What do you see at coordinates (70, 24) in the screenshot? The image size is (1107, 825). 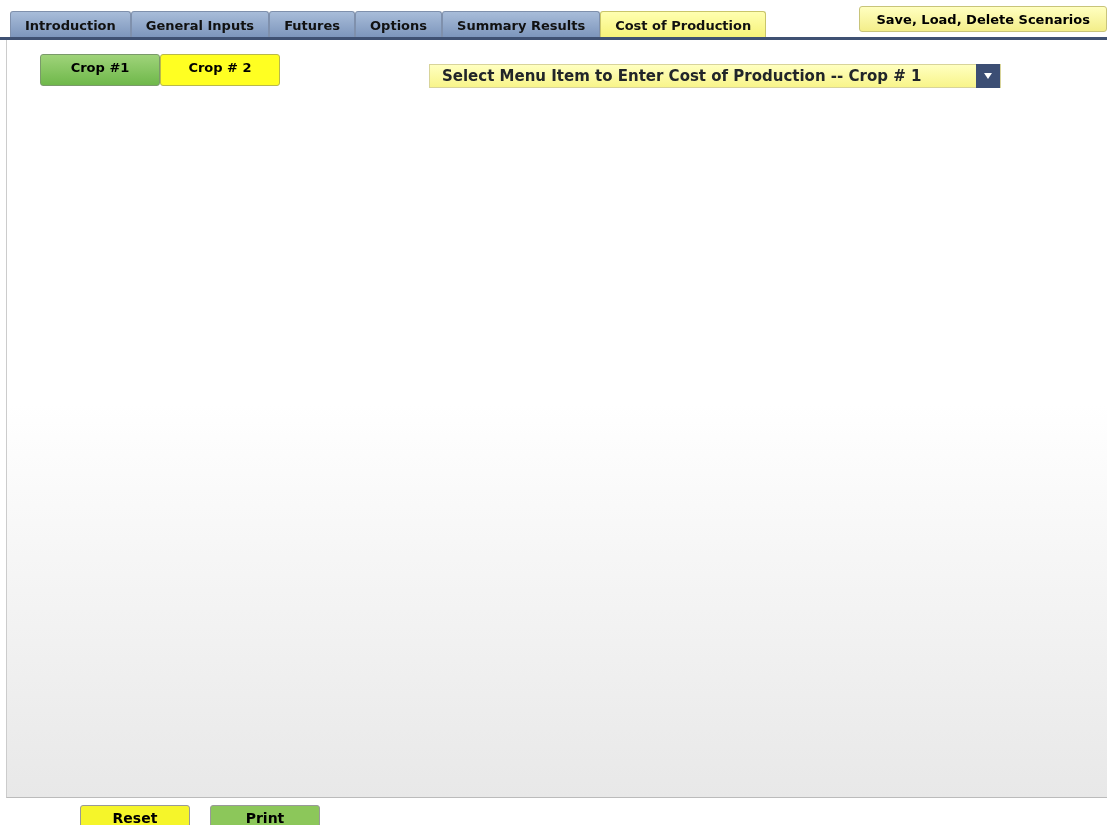 I see `nav-tab: Introduction` at bounding box center [70, 24].